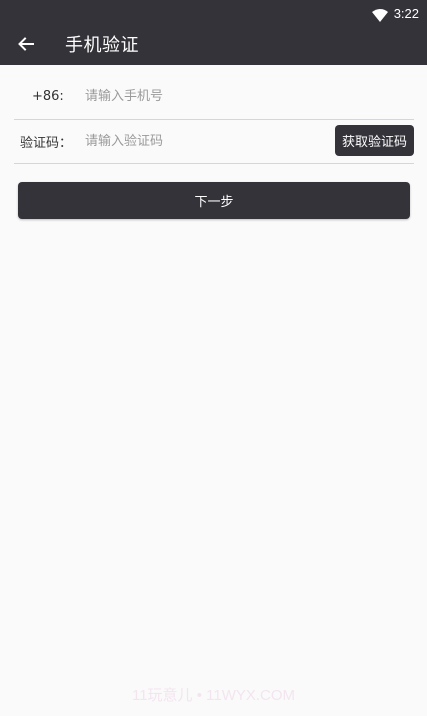 This screenshot has width=427, height=716. Describe the element at coordinates (205, 96) in the screenshot. I see `phone-input` at that location.